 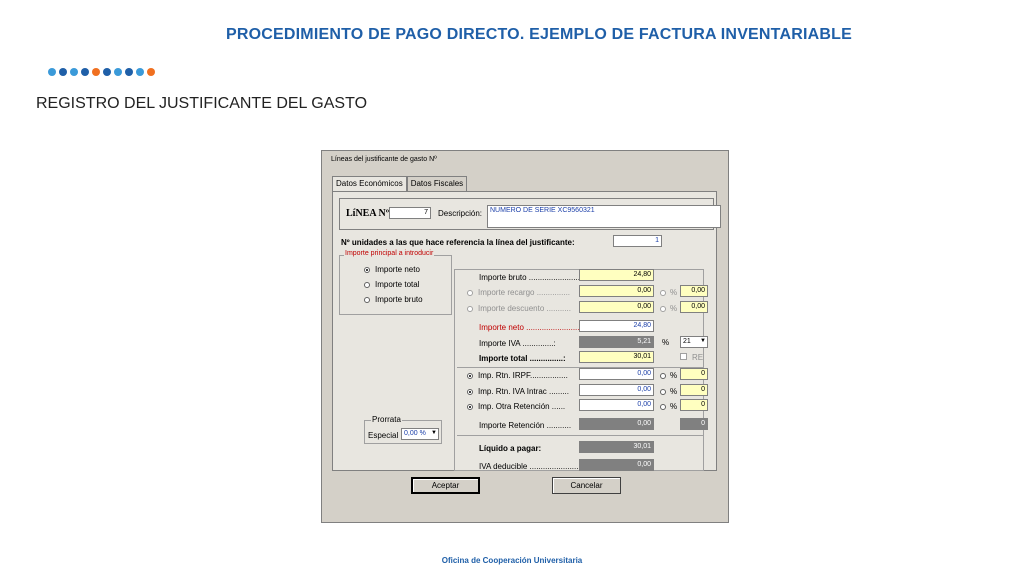 What do you see at coordinates (368, 213) in the screenshot?
I see `linea-label: LíNEA Nº` at bounding box center [368, 213].